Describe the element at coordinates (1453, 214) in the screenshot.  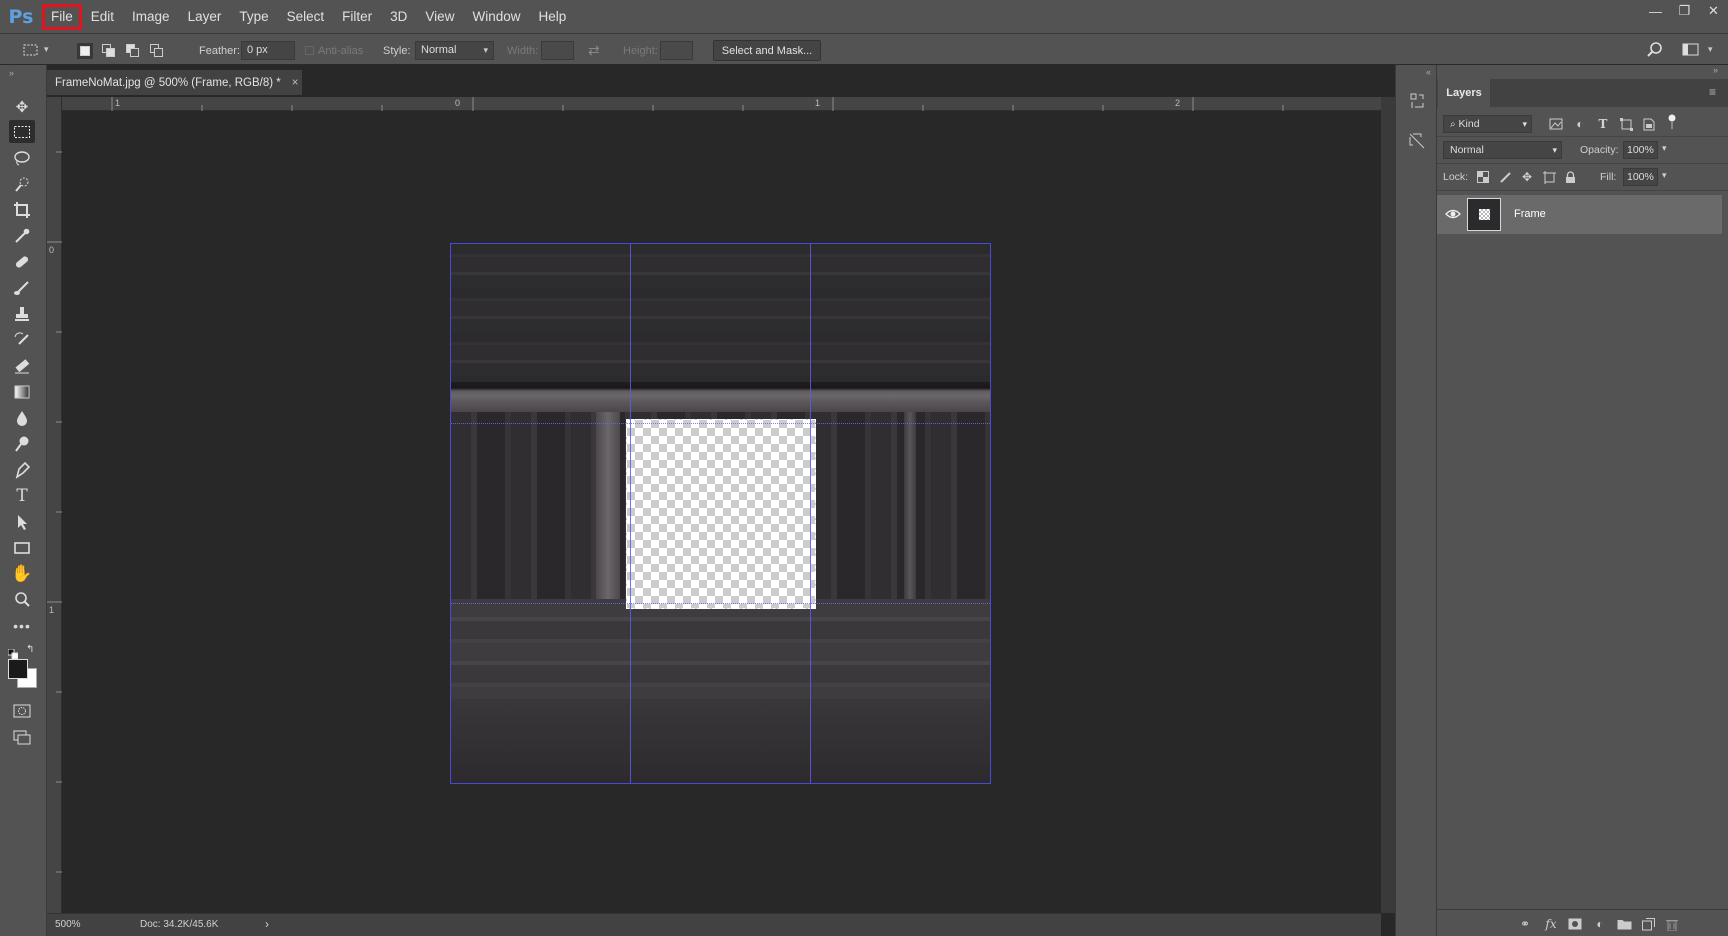
I see `eye-icon` at that location.